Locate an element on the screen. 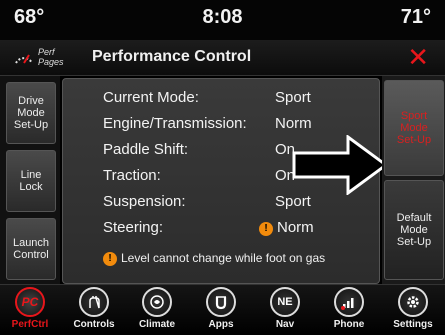  right-rail: Sport Mode Set-Up Default Mode Set-Up is located at coordinates (413, 180).